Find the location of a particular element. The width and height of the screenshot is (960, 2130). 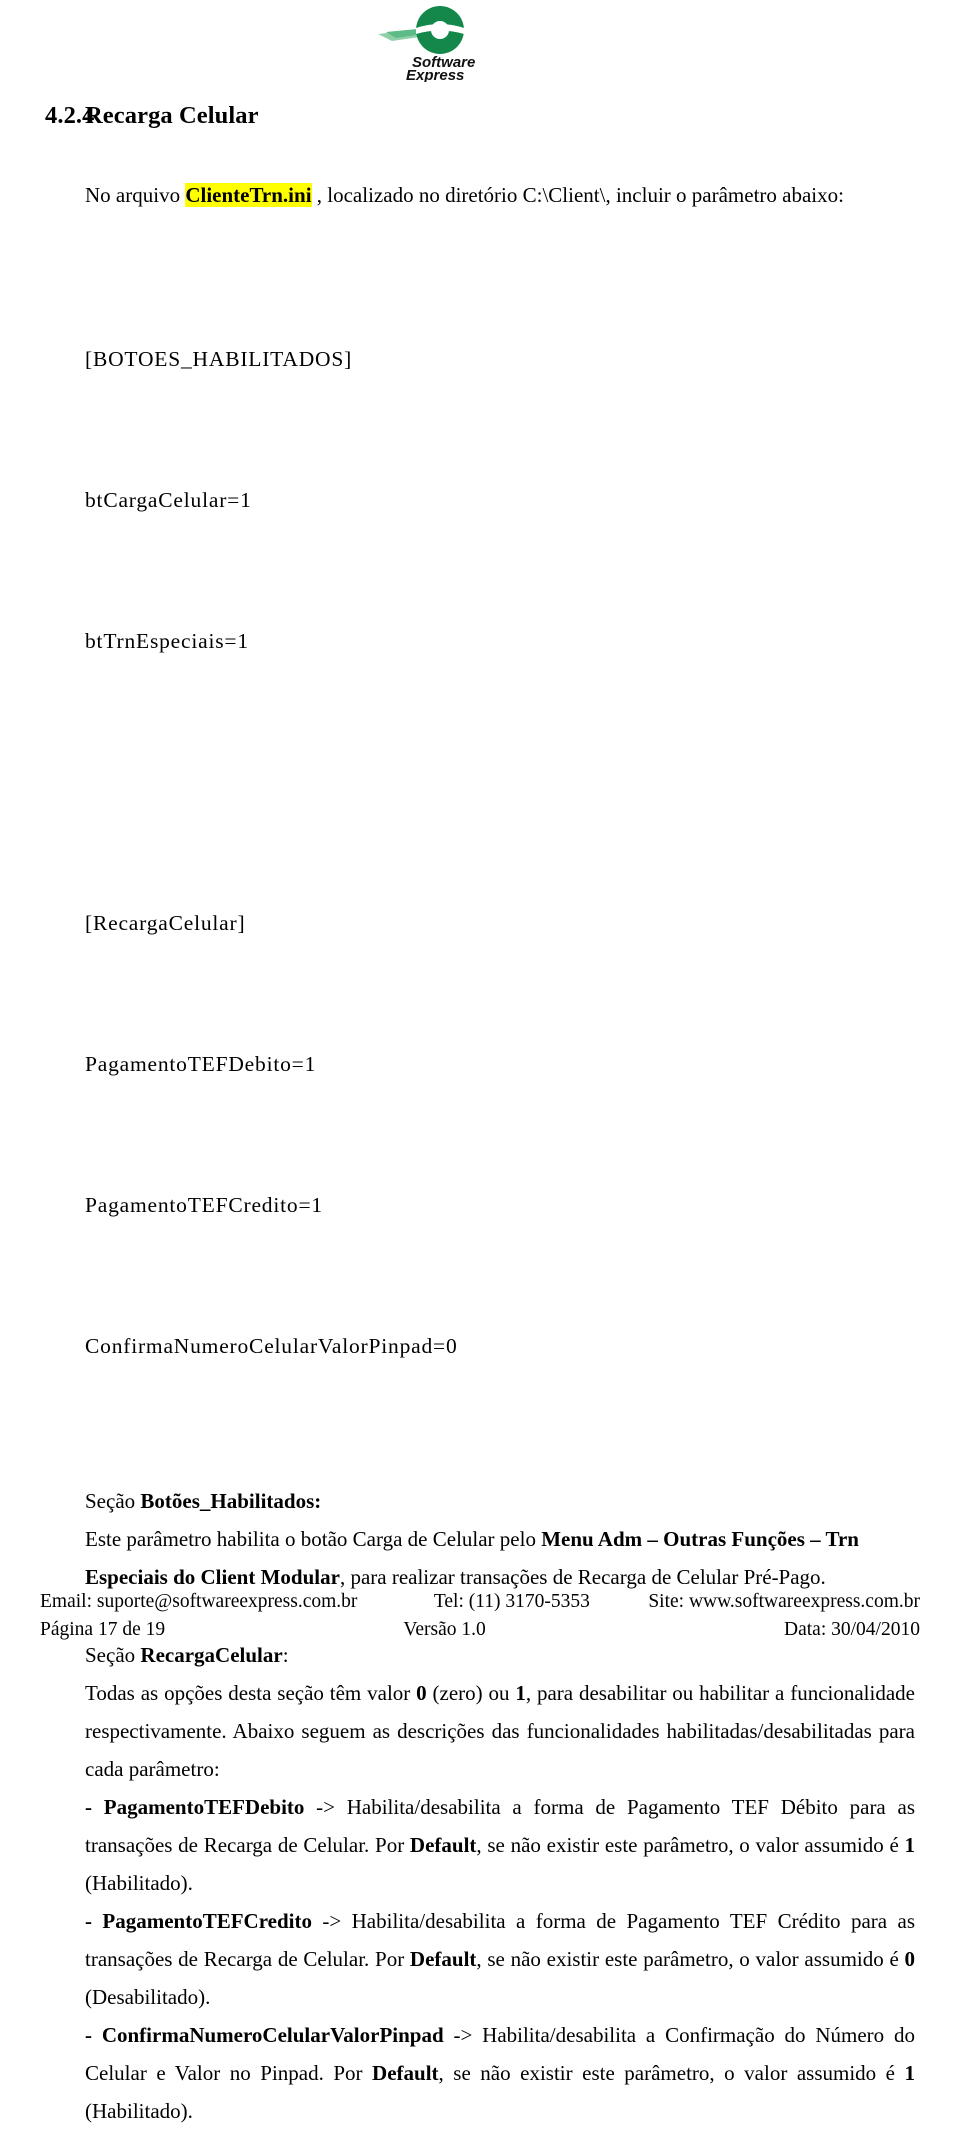

ini-line: PagamentoTEFCredito=1 is located at coordinates (204, 1205).